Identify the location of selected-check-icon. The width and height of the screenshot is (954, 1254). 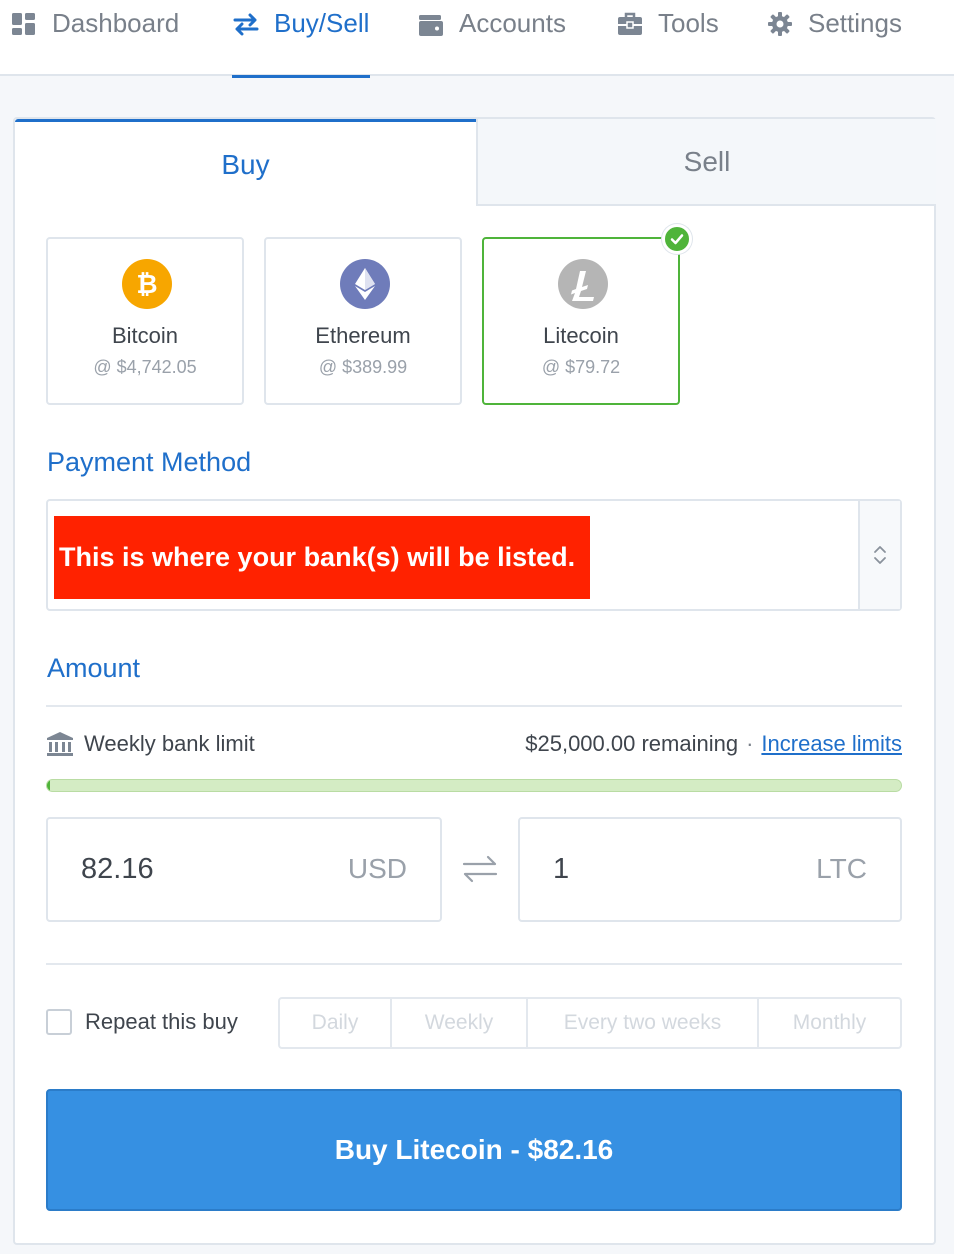
(677, 239).